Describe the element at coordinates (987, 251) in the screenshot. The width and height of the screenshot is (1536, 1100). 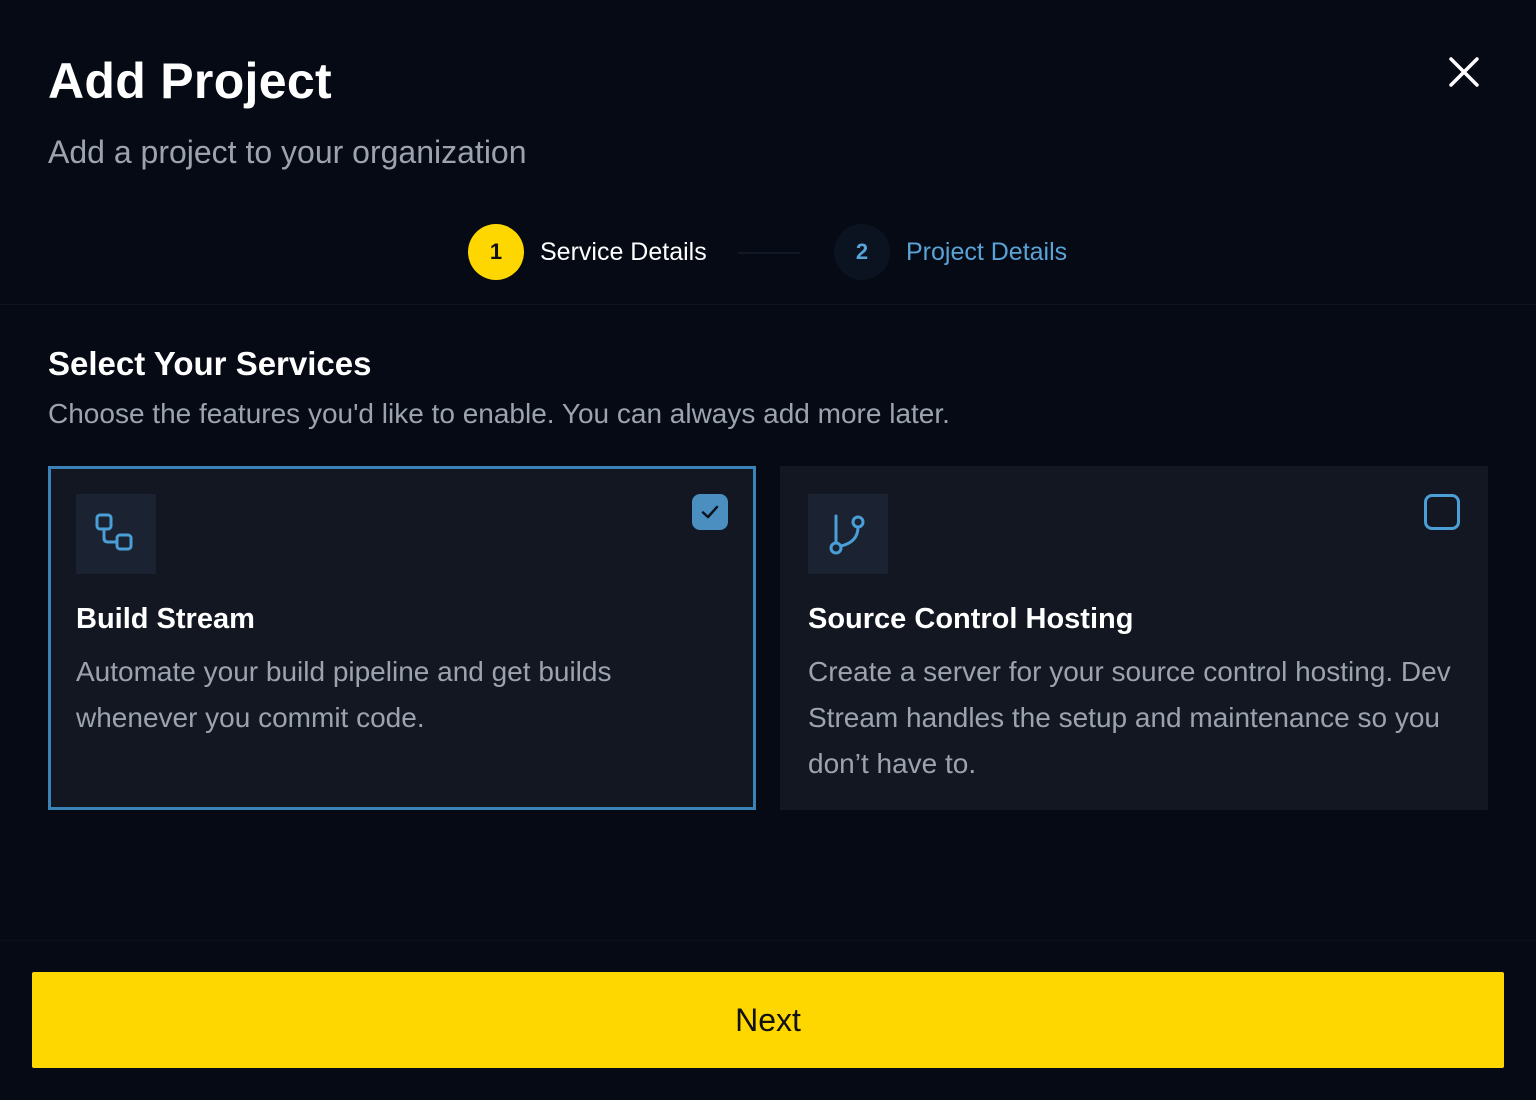
I see `step-label: Project Details` at that location.